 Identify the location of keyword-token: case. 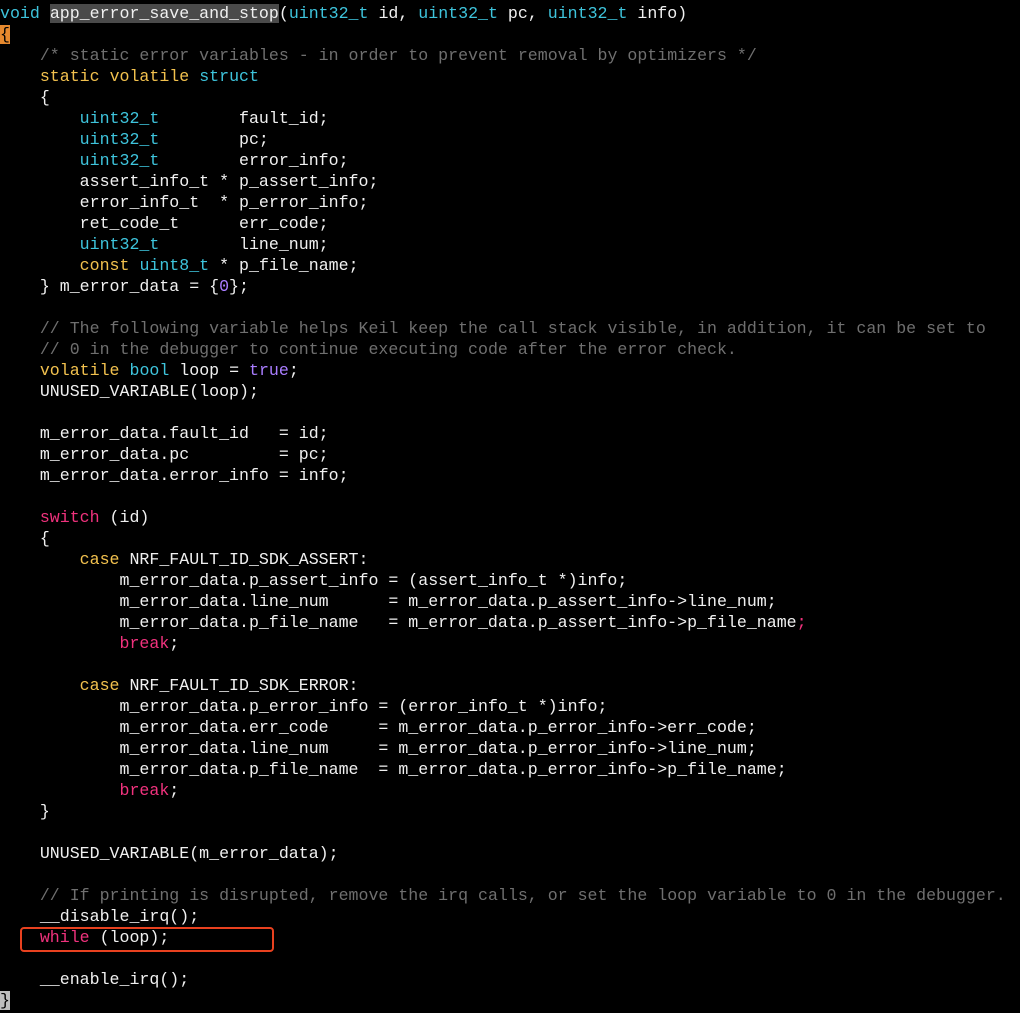
(99, 559).